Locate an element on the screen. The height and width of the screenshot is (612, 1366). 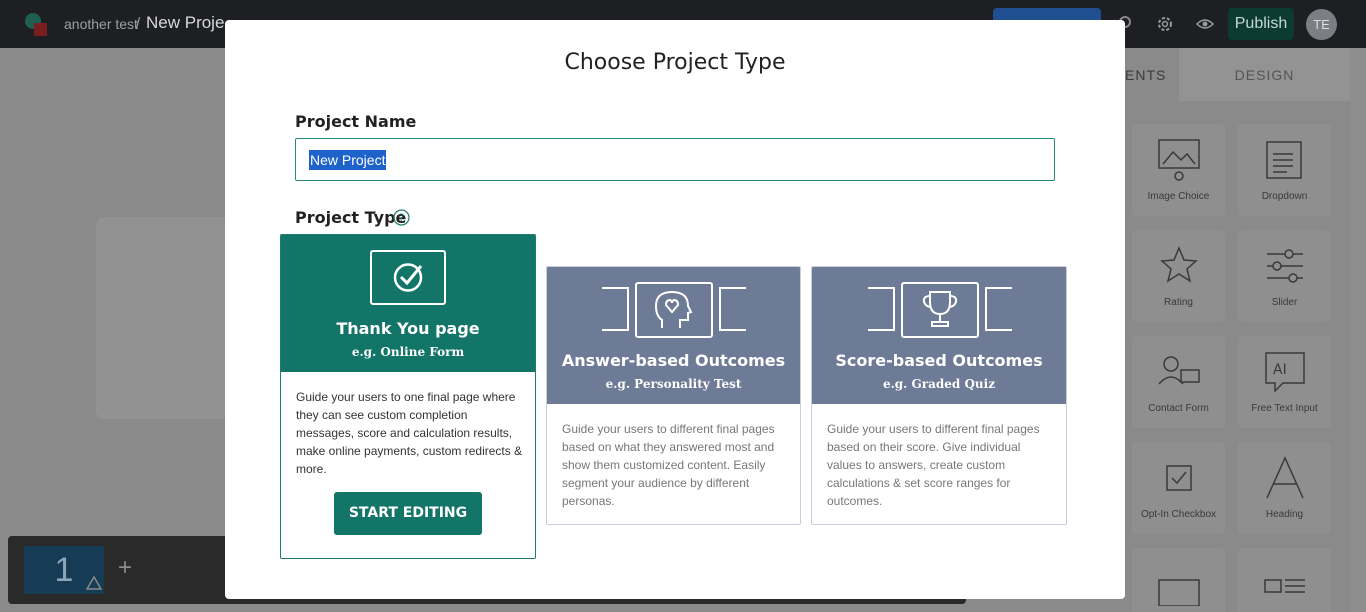
heading-icon is located at coordinates (1285, 477).